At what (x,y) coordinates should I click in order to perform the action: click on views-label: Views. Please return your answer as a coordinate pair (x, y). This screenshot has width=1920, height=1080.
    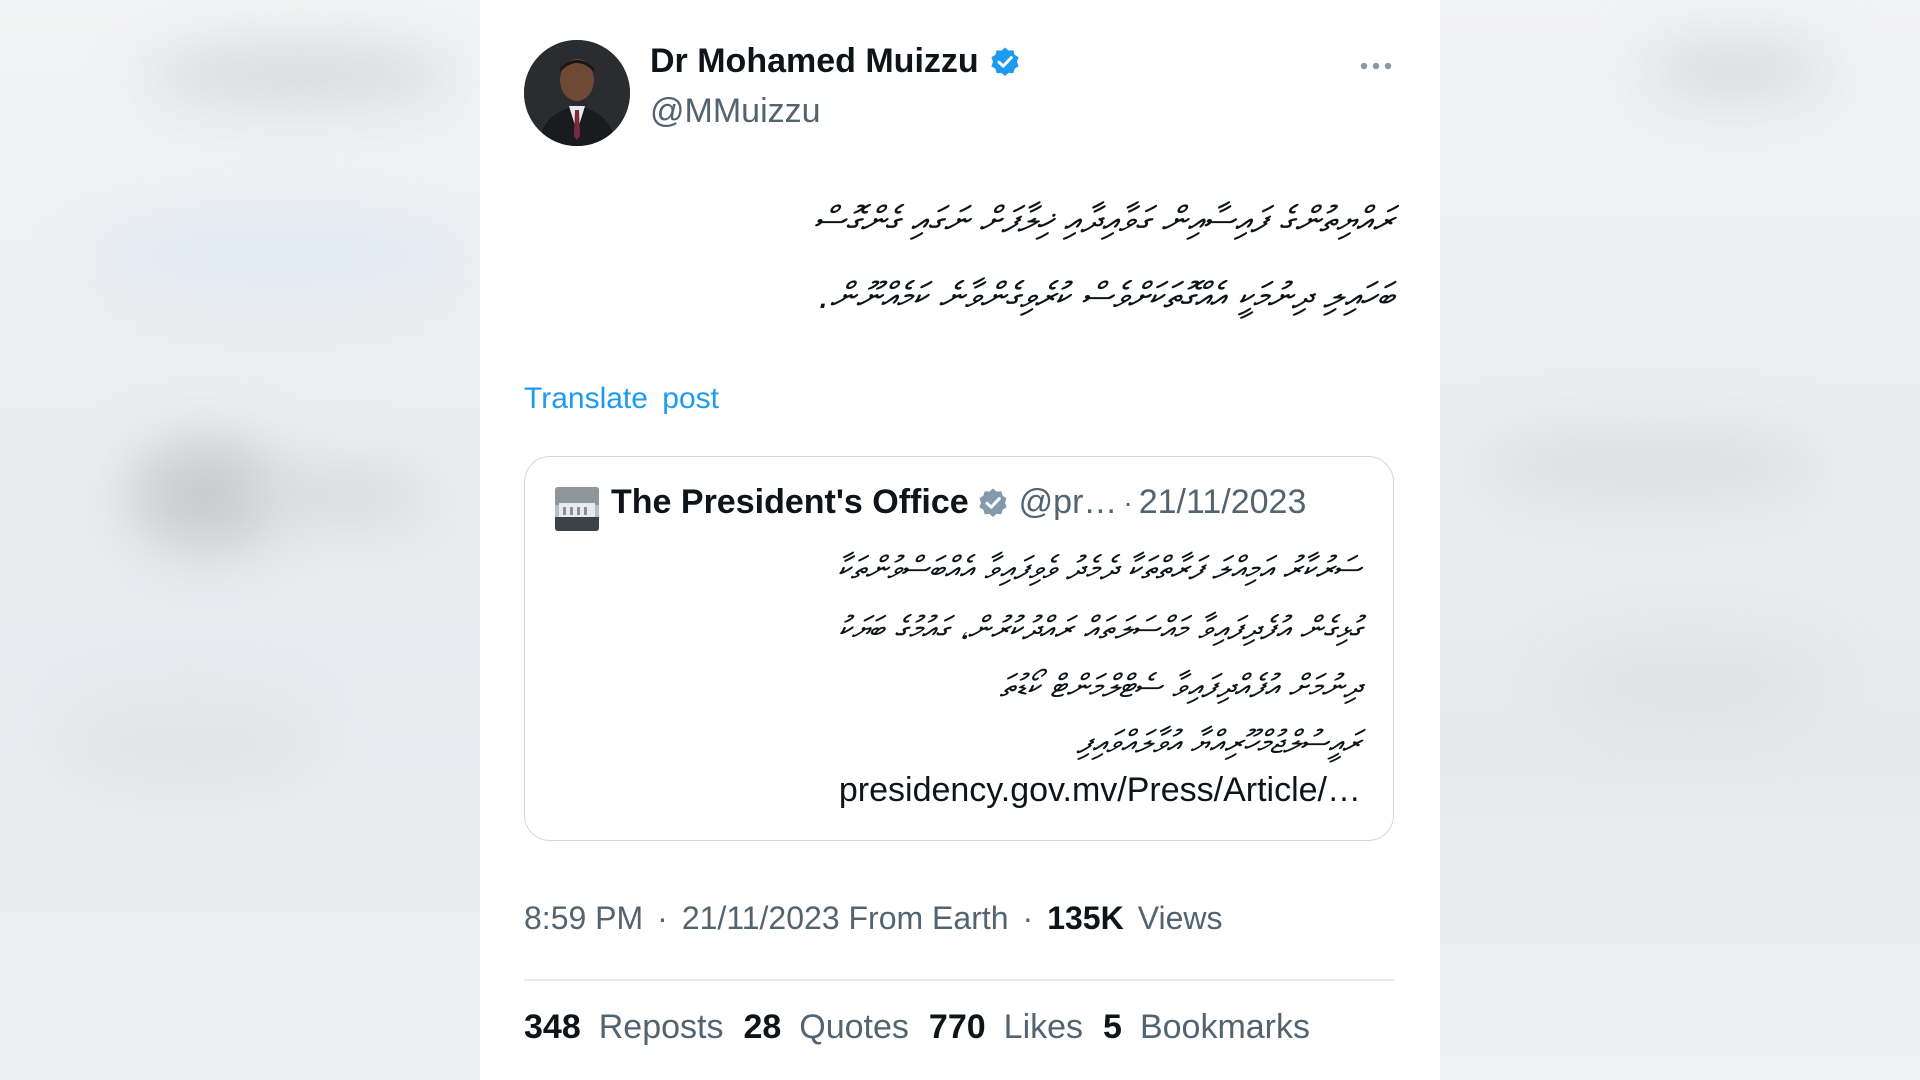
    Looking at the image, I should click on (1180, 918).